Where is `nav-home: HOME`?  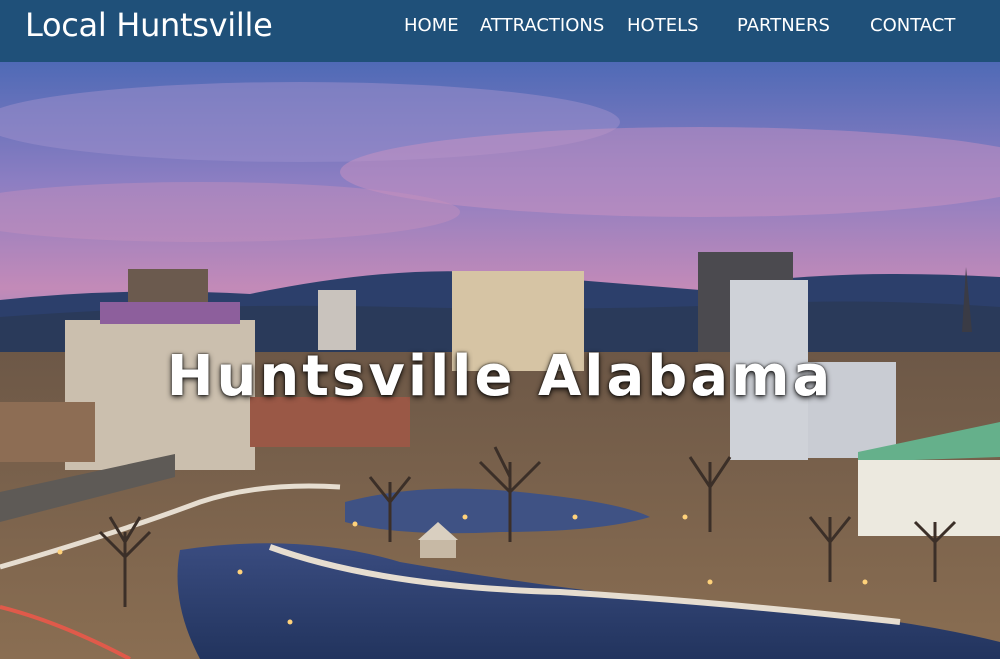 nav-home: HOME is located at coordinates (431, 25).